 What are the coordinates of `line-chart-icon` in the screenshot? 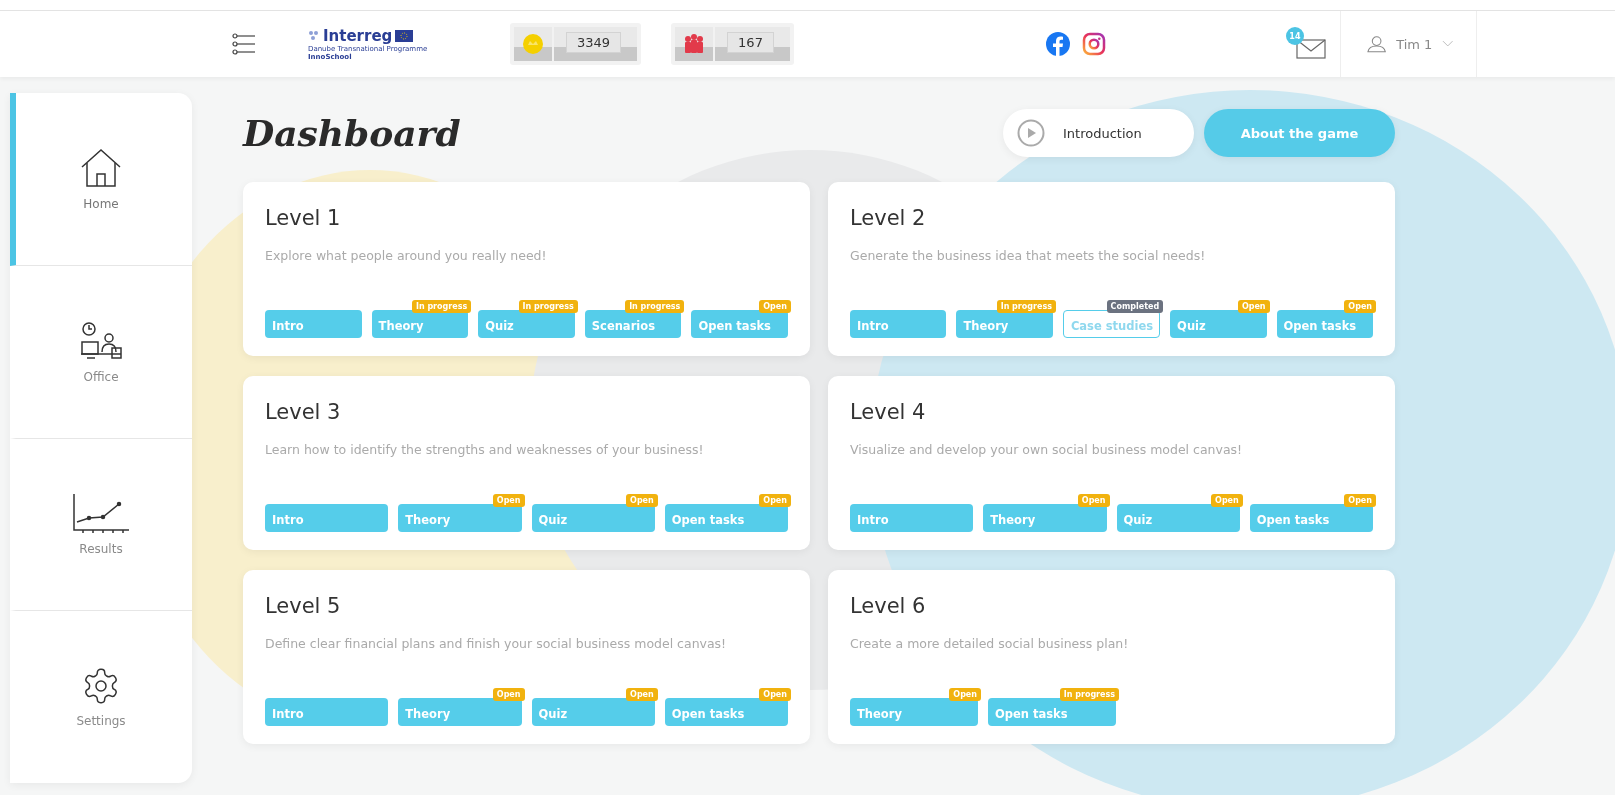 It's located at (101, 513).